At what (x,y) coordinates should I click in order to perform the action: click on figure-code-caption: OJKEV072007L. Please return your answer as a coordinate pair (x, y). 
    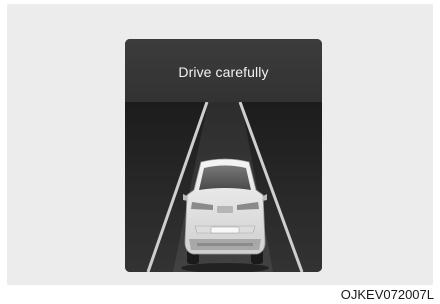
    Looking at the image, I should click on (387, 294).